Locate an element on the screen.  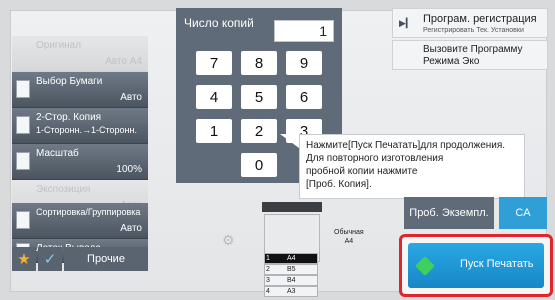
start-print-button: Пуск Печатать is located at coordinates (476, 265).